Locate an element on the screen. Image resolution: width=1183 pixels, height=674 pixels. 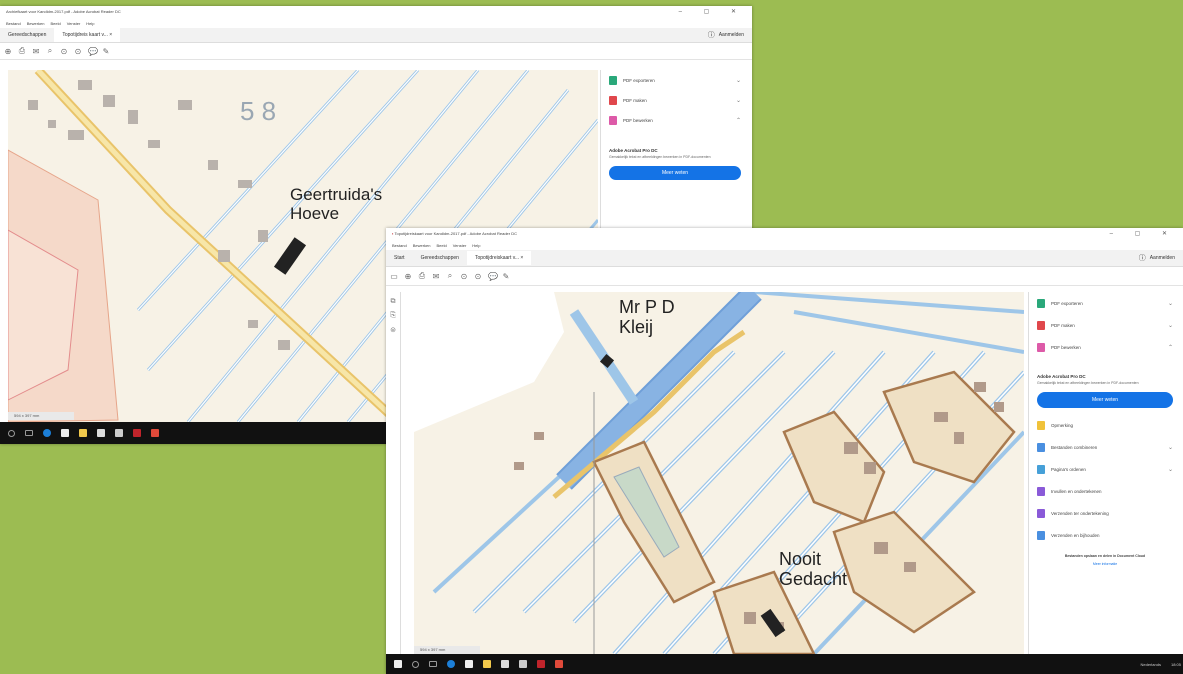
save-icon: ▭ is located at coordinates (394, 276).